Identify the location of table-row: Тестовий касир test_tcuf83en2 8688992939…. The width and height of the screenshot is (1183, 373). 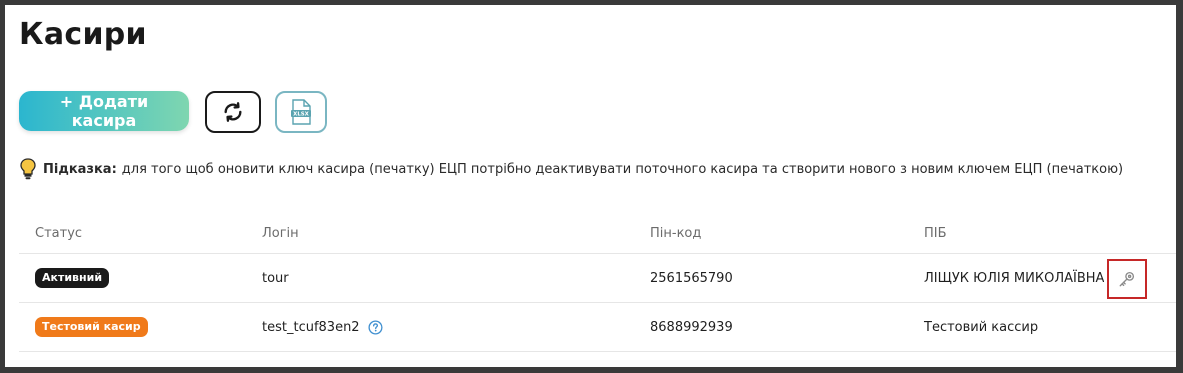
(597, 327).